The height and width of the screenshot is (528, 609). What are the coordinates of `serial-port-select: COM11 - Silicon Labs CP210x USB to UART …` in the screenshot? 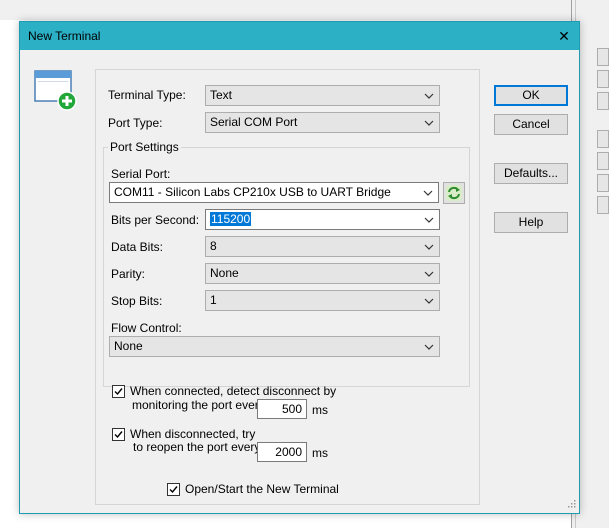 It's located at (274, 192).